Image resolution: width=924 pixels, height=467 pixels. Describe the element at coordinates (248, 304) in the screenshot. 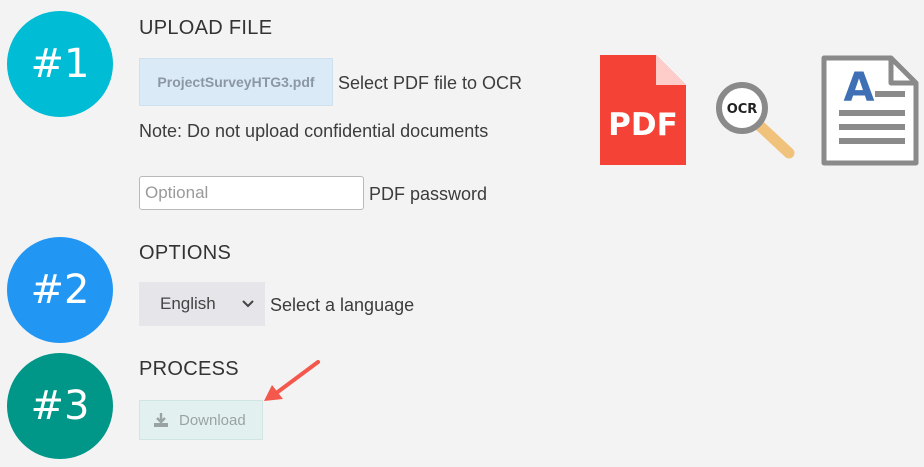

I see `chevron-down-icon` at that location.